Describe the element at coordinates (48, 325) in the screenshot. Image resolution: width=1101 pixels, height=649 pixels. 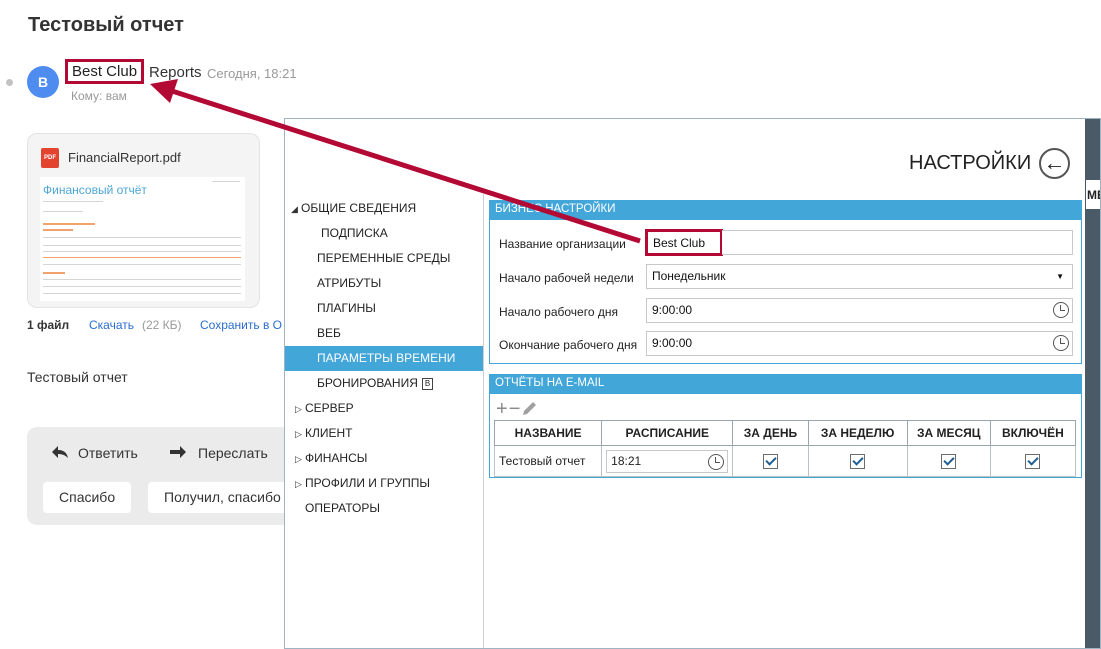
I see `files-count: 1 файл` at that location.